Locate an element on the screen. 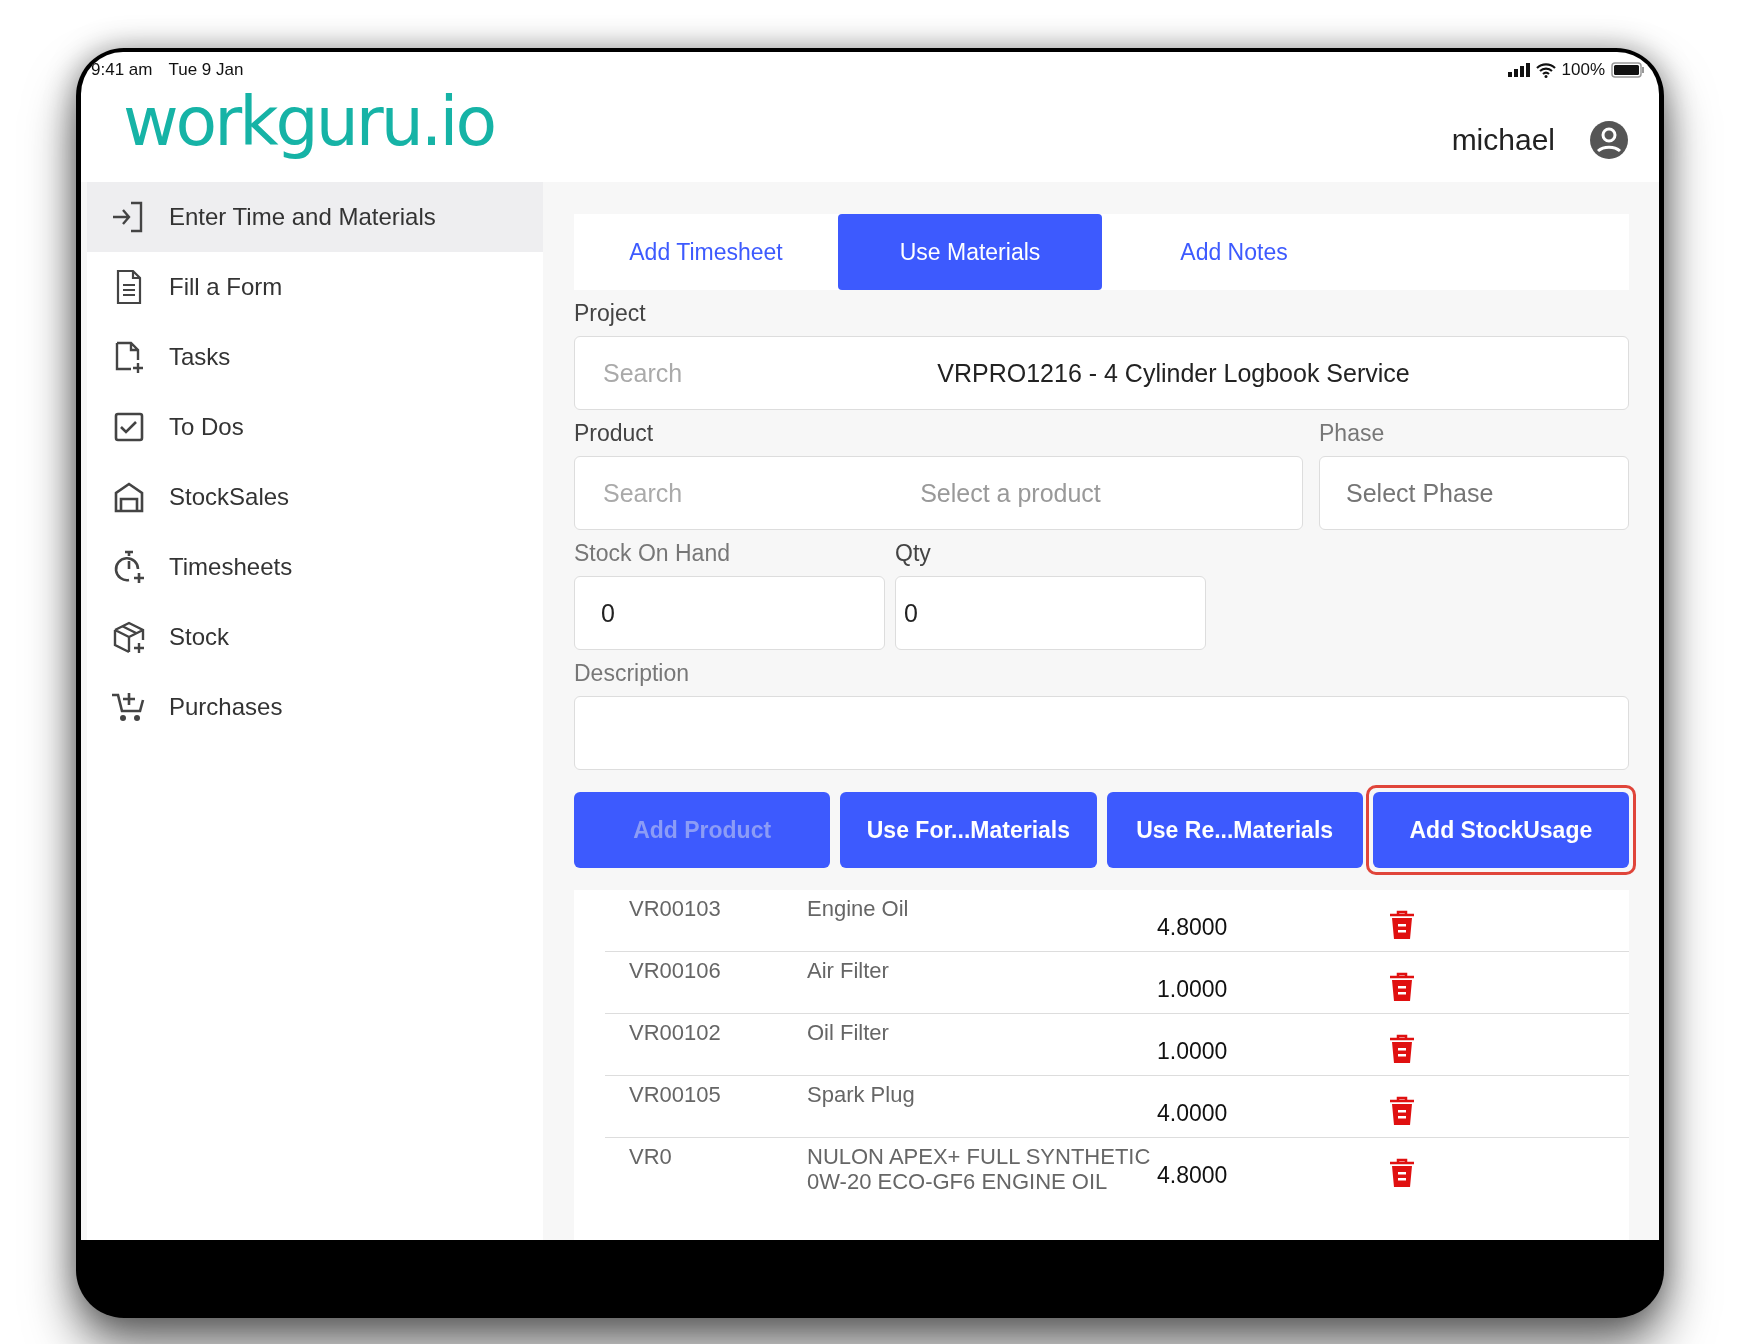 The image size is (1740, 1344). action-button: Use For...Materials is located at coordinates (968, 830).